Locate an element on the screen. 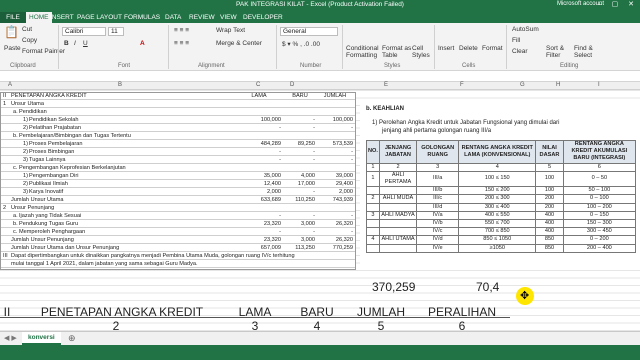 The image size is (640, 360). column-header: C is located at coordinates (258, 85).